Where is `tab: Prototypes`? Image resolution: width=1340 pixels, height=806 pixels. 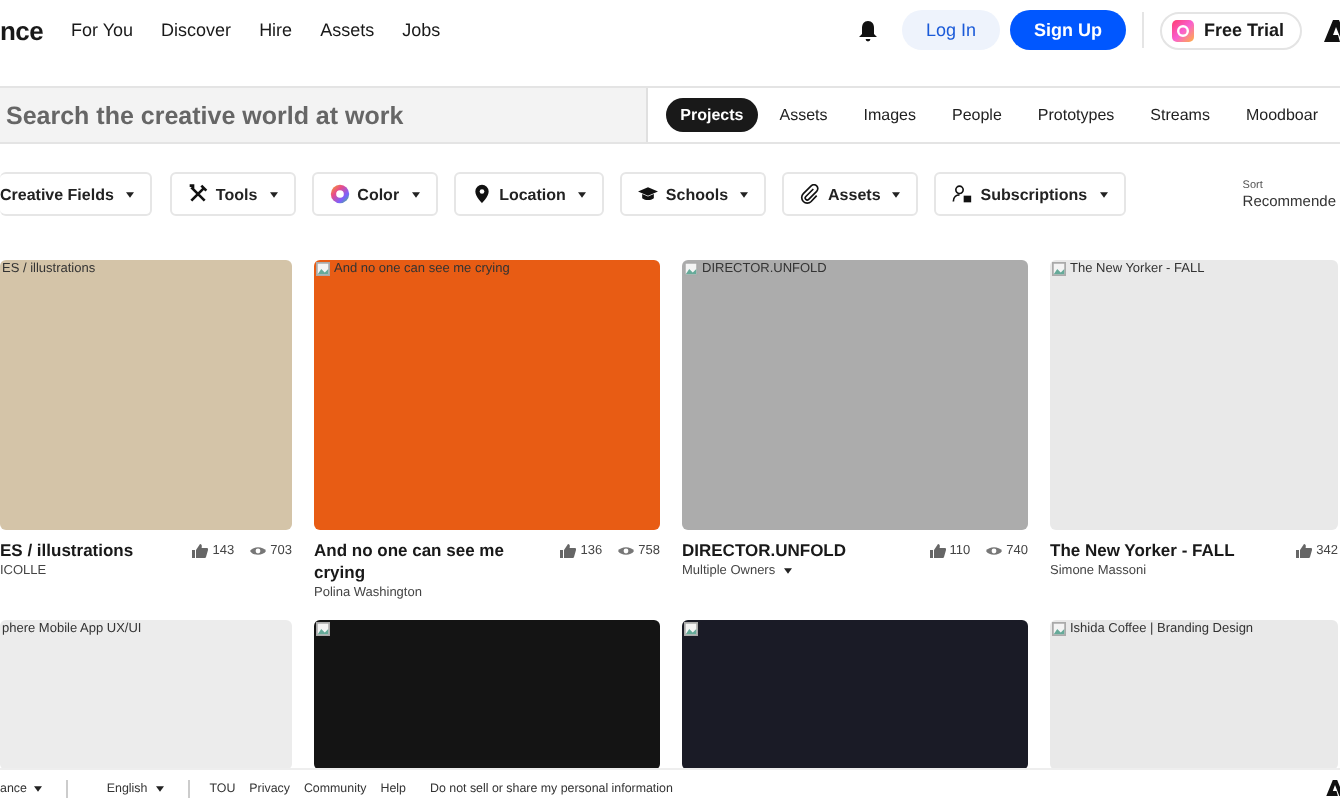
tab: Prototypes is located at coordinates (1076, 115).